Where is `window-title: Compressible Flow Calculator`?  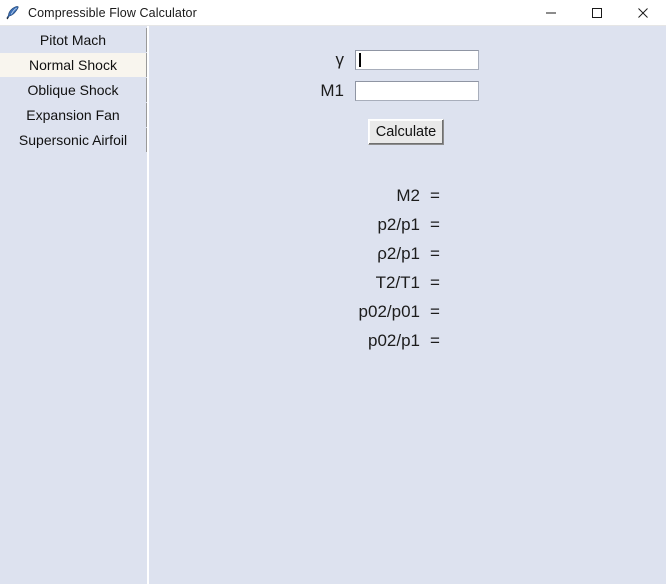 window-title: Compressible Flow Calculator is located at coordinates (112, 12).